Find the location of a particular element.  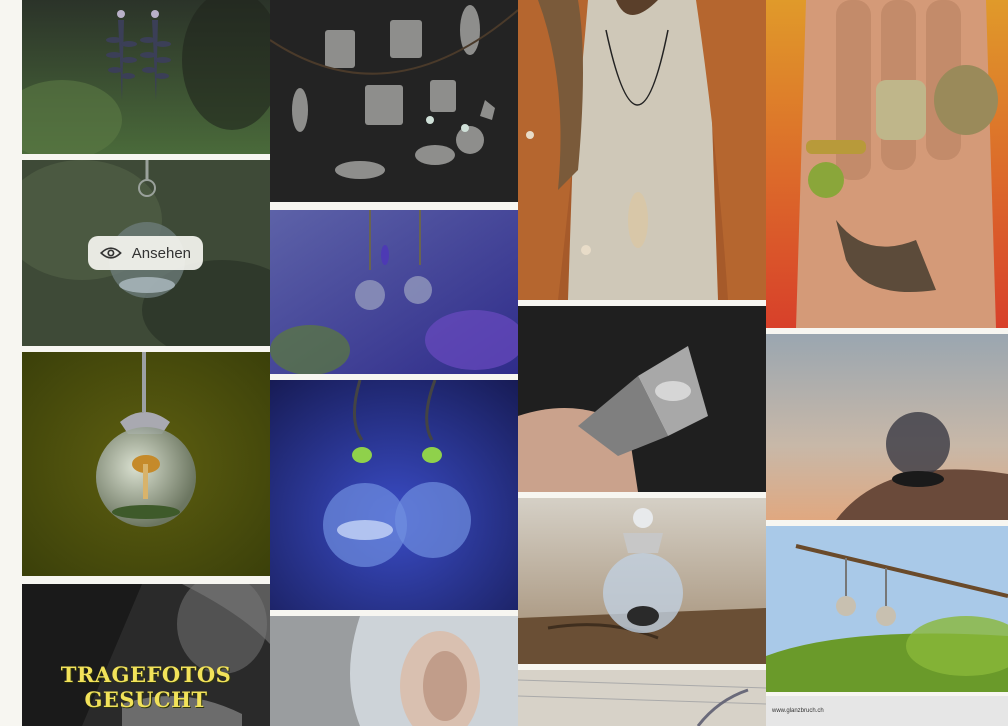

ear-earring-photo is located at coordinates (394, 671).